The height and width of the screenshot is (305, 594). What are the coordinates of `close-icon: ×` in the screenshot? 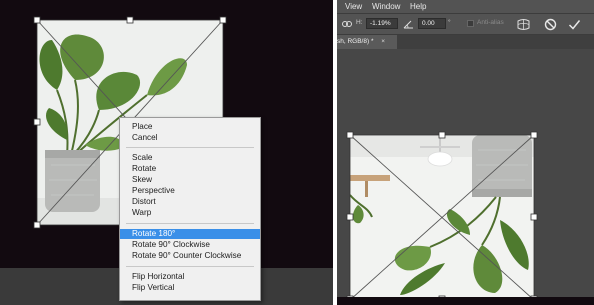 It's located at (383, 41).